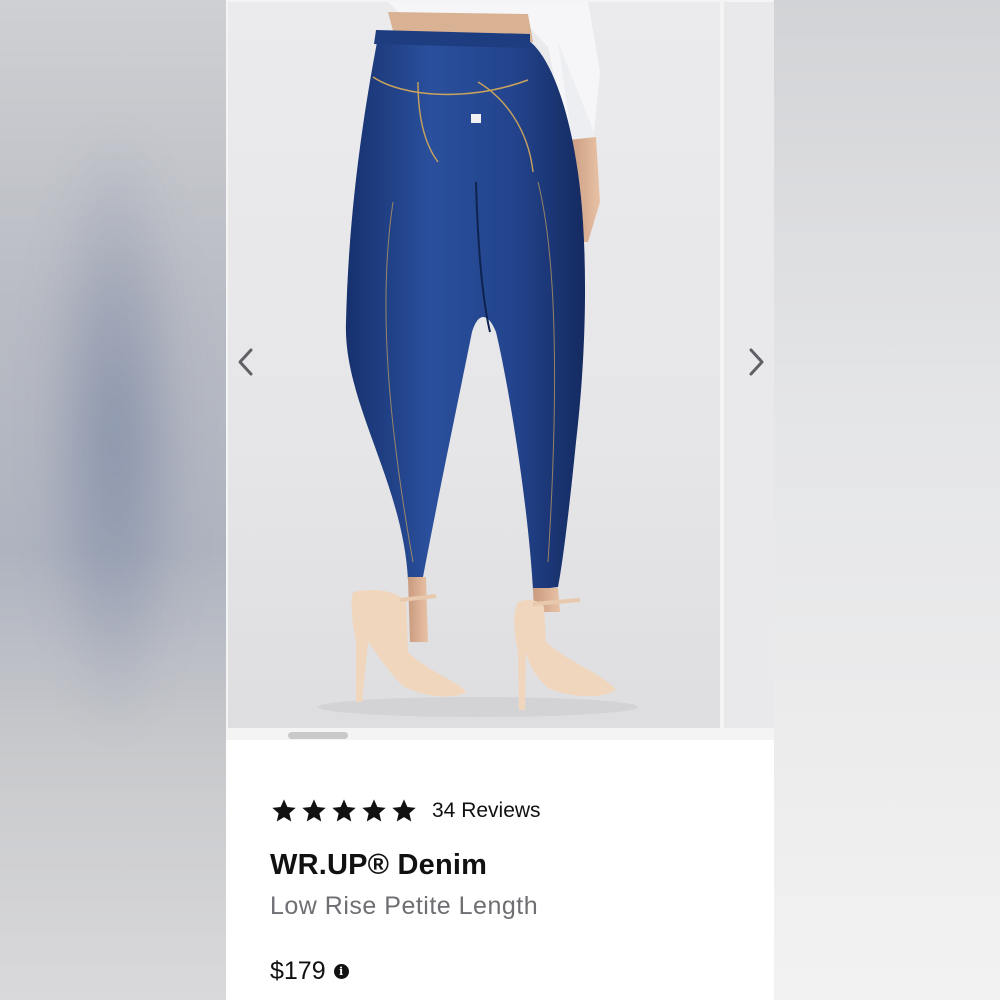 This screenshot has height=1000, width=1000. What do you see at coordinates (379, 865) in the screenshot?
I see `product-title: WR.UP® Denim` at bounding box center [379, 865].